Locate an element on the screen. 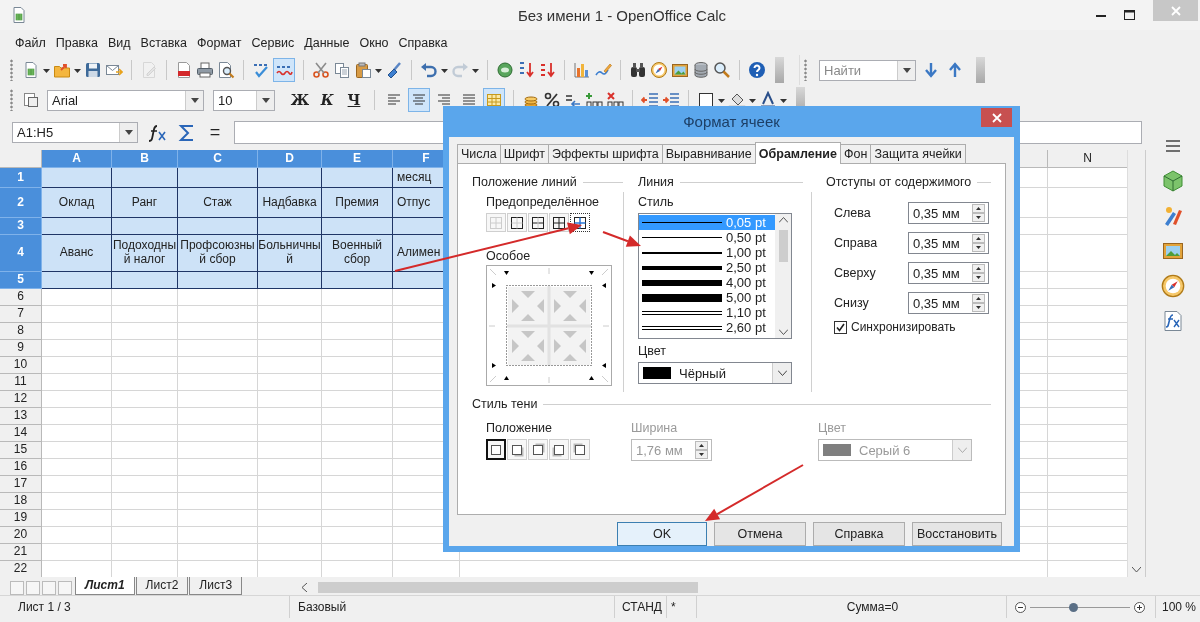 Image resolution: width=1200 pixels, height=622 pixels. color-dropdown: Чёрный is located at coordinates (715, 373).